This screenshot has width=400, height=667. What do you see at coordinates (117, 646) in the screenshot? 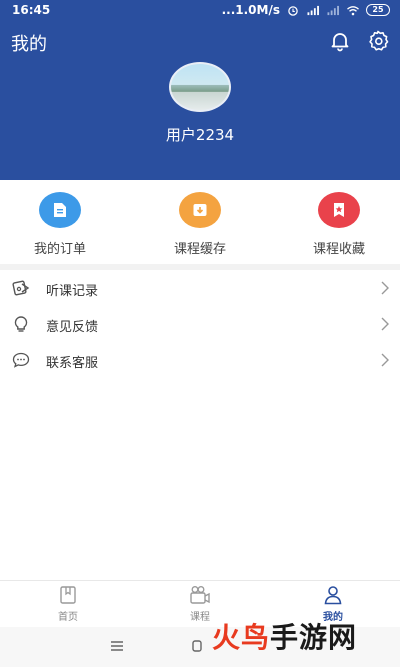
I see `menu-icon` at bounding box center [117, 646].